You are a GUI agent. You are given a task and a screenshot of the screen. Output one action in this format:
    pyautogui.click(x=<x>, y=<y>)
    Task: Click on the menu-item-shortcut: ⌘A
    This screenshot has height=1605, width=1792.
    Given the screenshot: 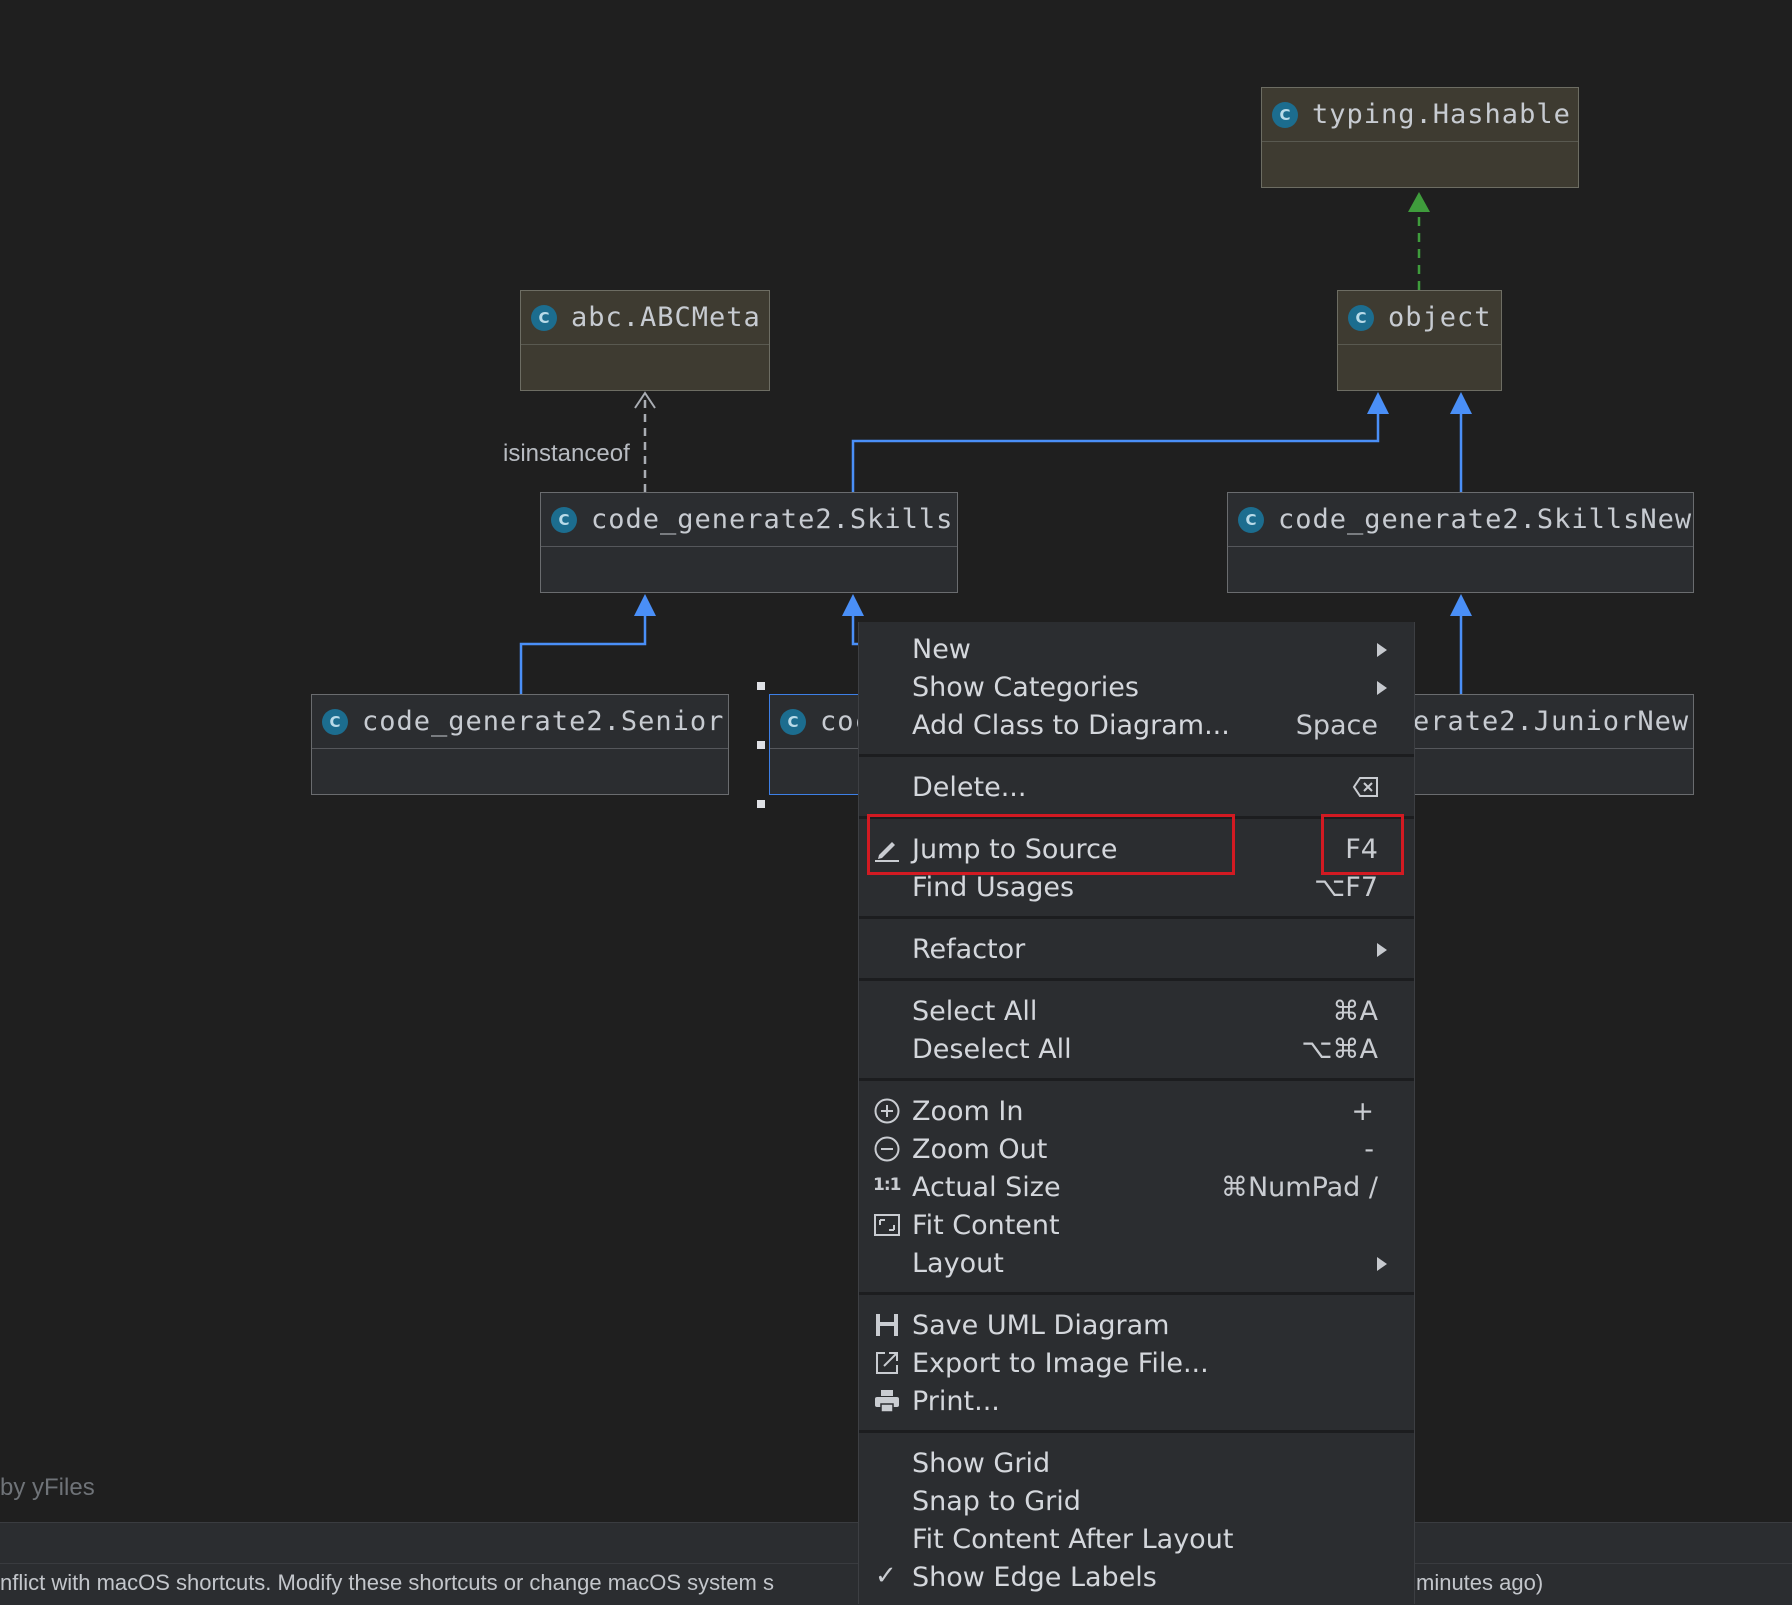 What is the action you would take?
    pyautogui.click(x=1355, y=1011)
    